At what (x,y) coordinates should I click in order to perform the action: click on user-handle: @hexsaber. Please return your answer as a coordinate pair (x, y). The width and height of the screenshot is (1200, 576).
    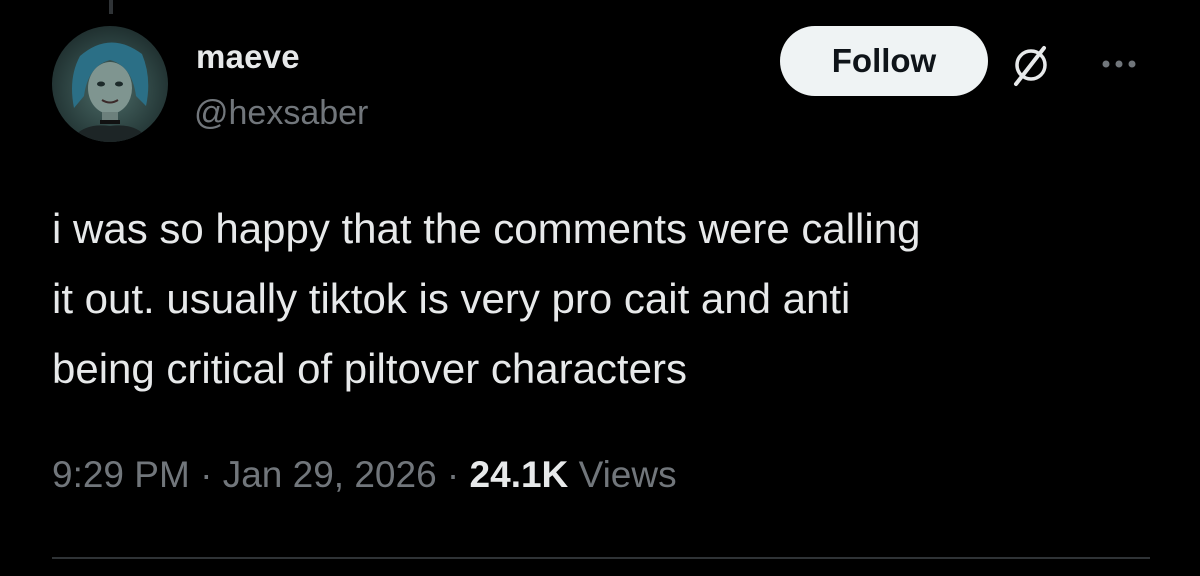
    Looking at the image, I should click on (281, 113).